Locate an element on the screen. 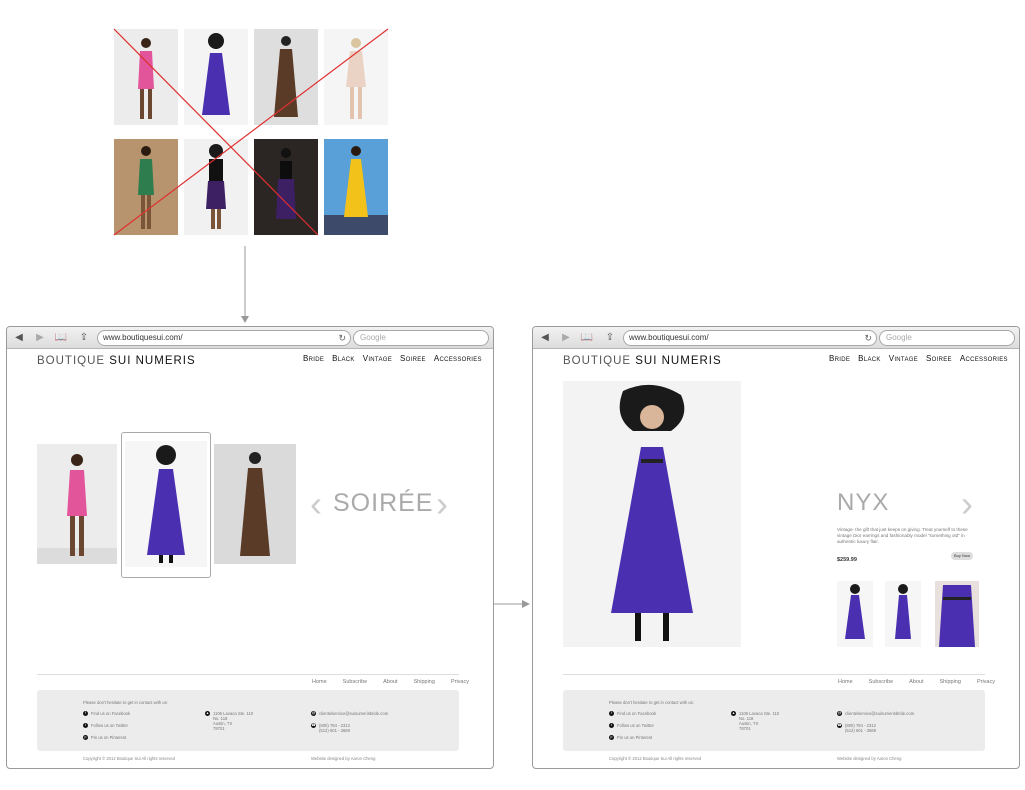 The width and height of the screenshot is (1025, 790). product-next-arrow: › is located at coordinates (967, 504).